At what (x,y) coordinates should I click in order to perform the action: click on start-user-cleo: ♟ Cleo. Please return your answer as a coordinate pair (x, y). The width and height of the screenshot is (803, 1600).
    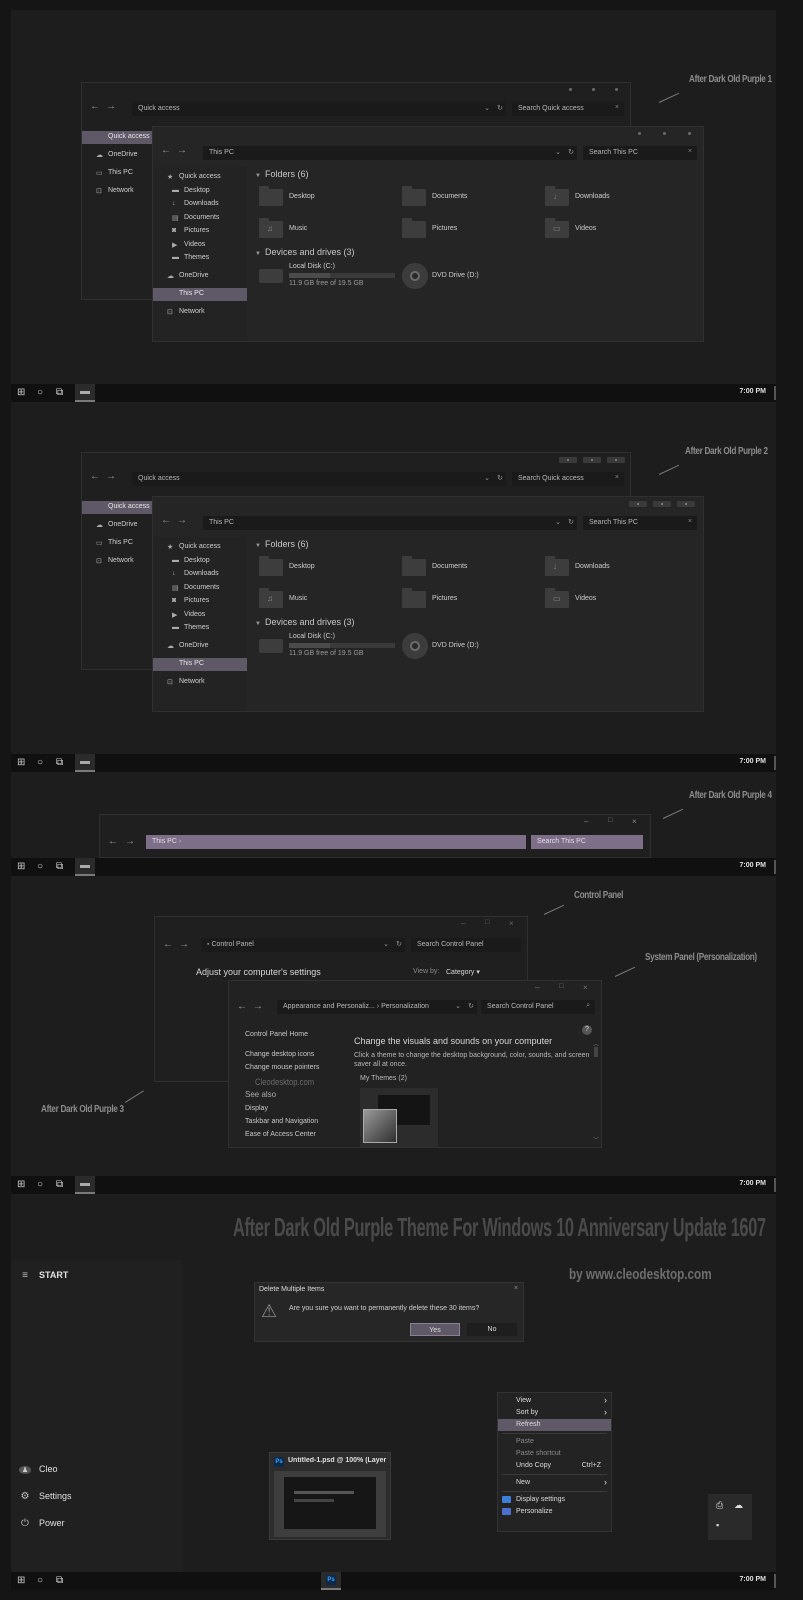
    Looking at the image, I should click on (38, 1469).